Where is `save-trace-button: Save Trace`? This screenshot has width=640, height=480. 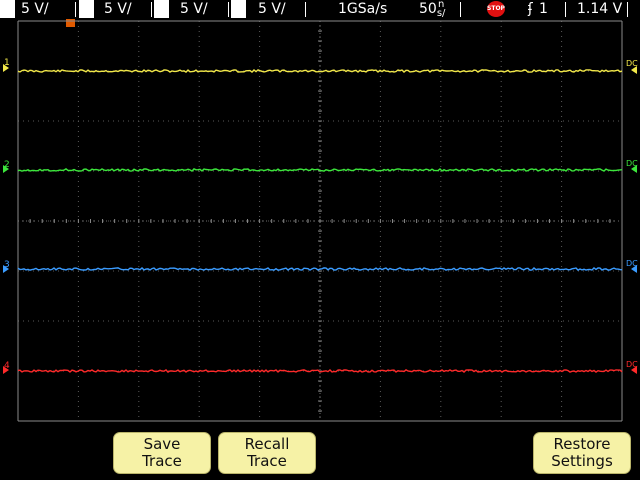 save-trace-button: Save Trace is located at coordinates (162, 453).